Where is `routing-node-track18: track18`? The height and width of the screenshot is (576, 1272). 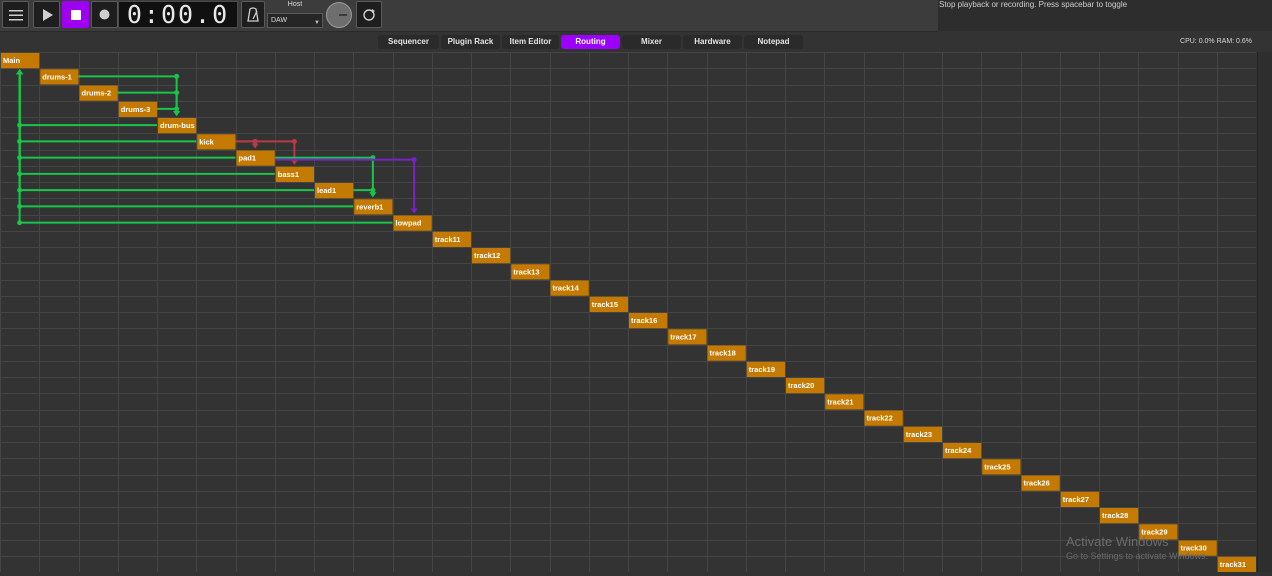
routing-node-track18: track18 is located at coordinates (726, 353).